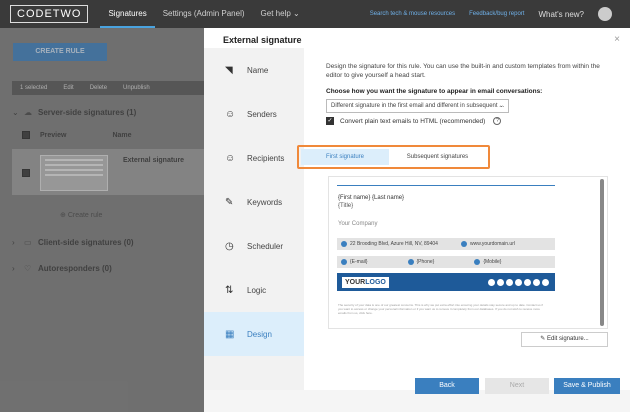 The width and height of the screenshot is (630, 412). Describe the element at coordinates (545, 282) in the screenshot. I see `instagram-icon` at that location.